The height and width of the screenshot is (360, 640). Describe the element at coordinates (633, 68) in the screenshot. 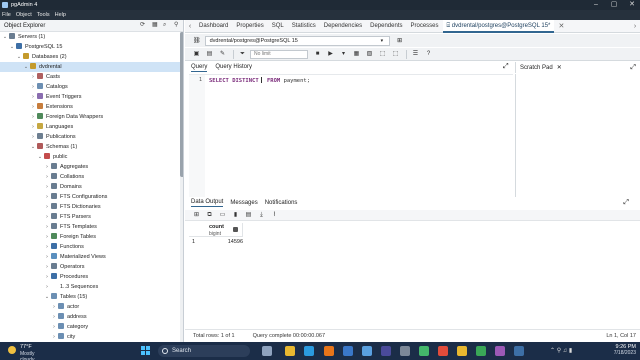

I see `scratch-pad-expand-icon: ⤢` at that location.